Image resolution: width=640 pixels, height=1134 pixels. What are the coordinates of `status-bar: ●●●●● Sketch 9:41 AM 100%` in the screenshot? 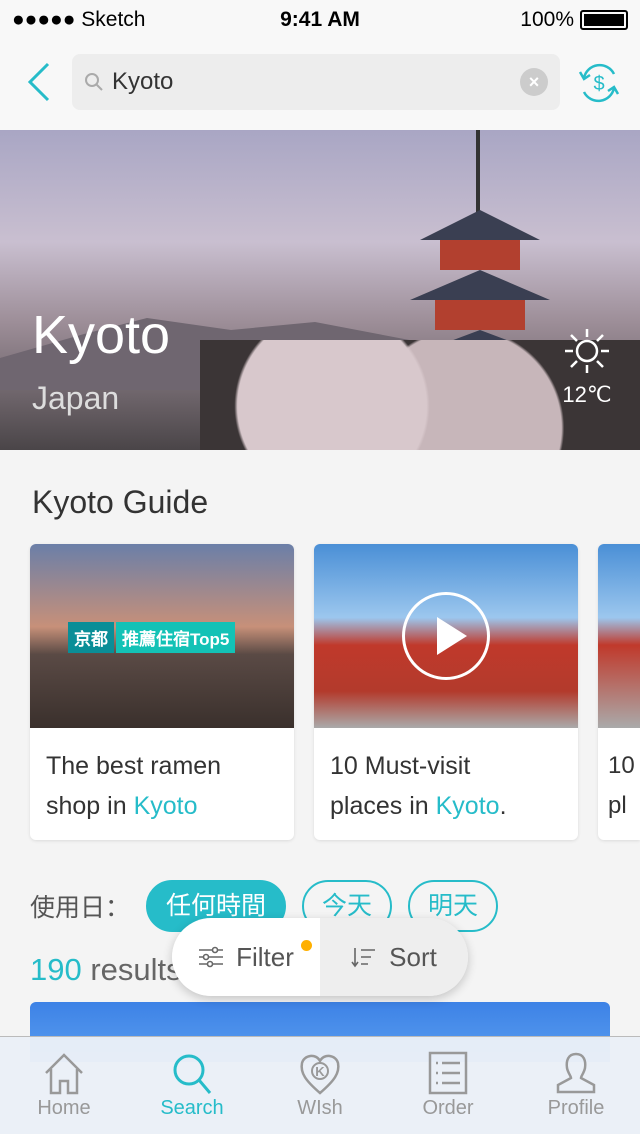 It's located at (320, 20).